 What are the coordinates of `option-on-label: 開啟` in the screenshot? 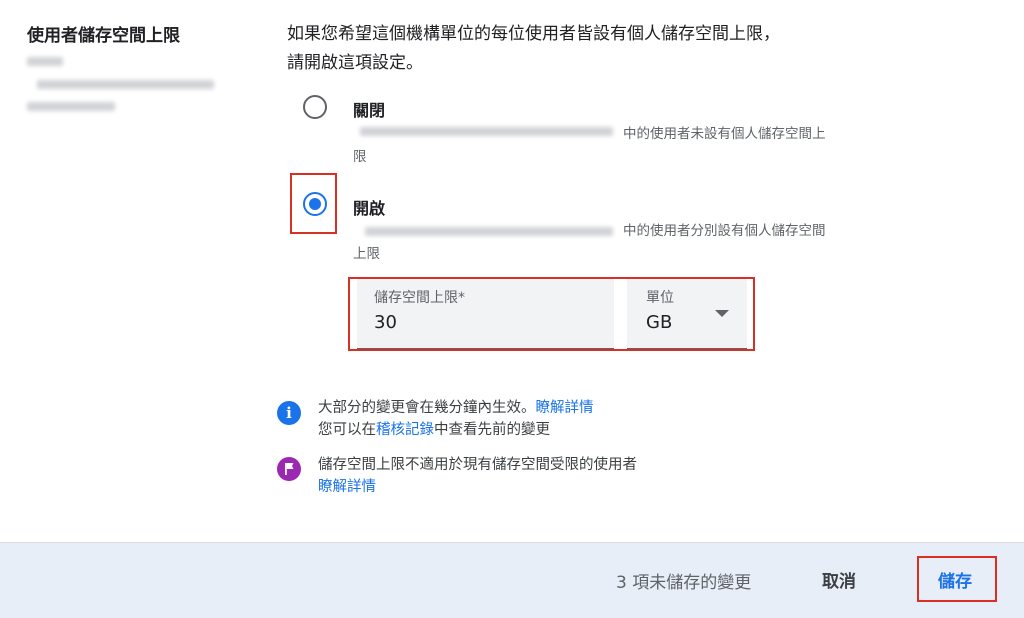 It's located at (369, 208).